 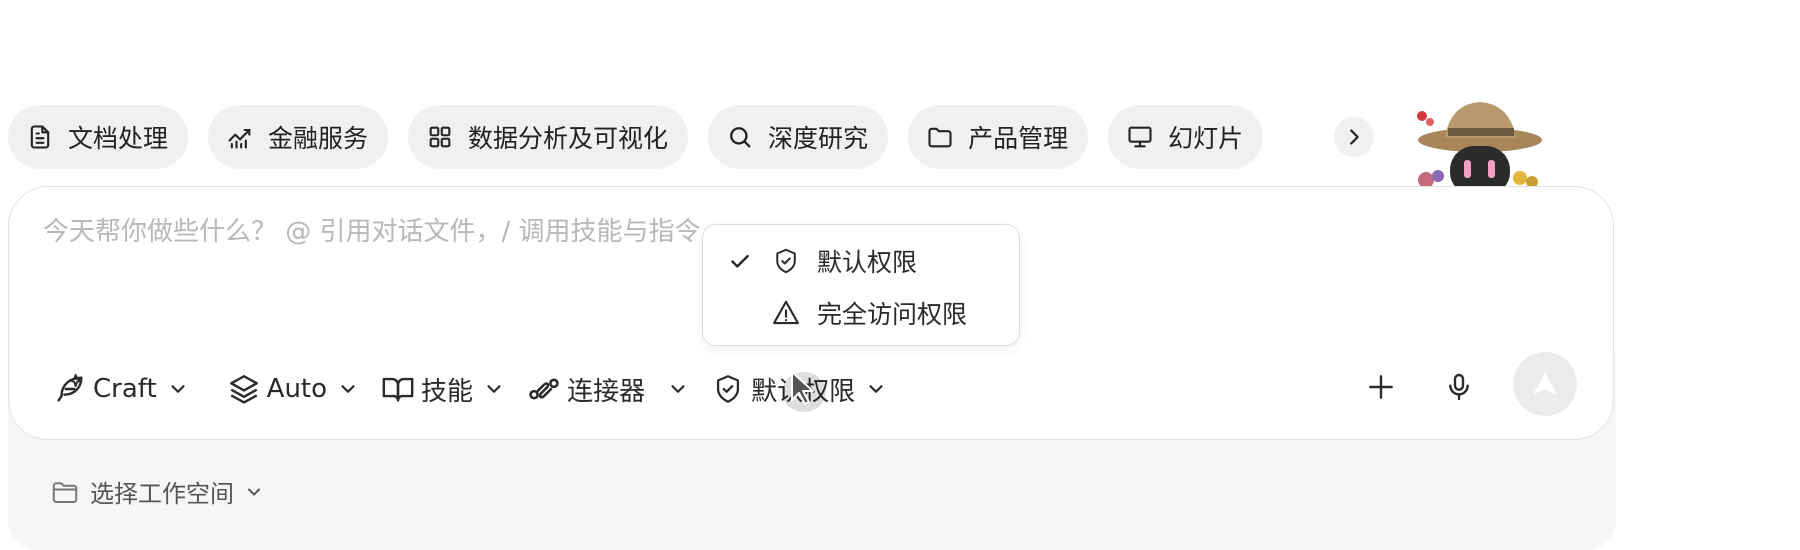 I want to click on feather-icon, so click(x=70, y=387).